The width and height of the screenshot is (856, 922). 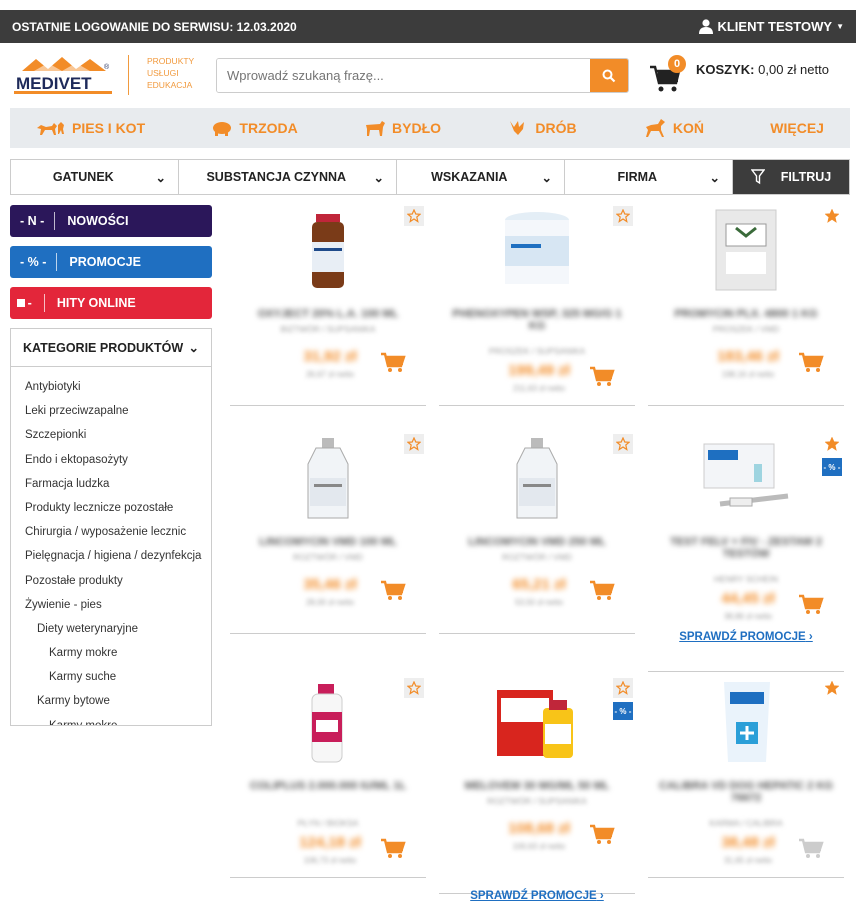 What do you see at coordinates (90, 128) in the screenshot?
I see `species-dog-cat: PIES I KOT` at bounding box center [90, 128].